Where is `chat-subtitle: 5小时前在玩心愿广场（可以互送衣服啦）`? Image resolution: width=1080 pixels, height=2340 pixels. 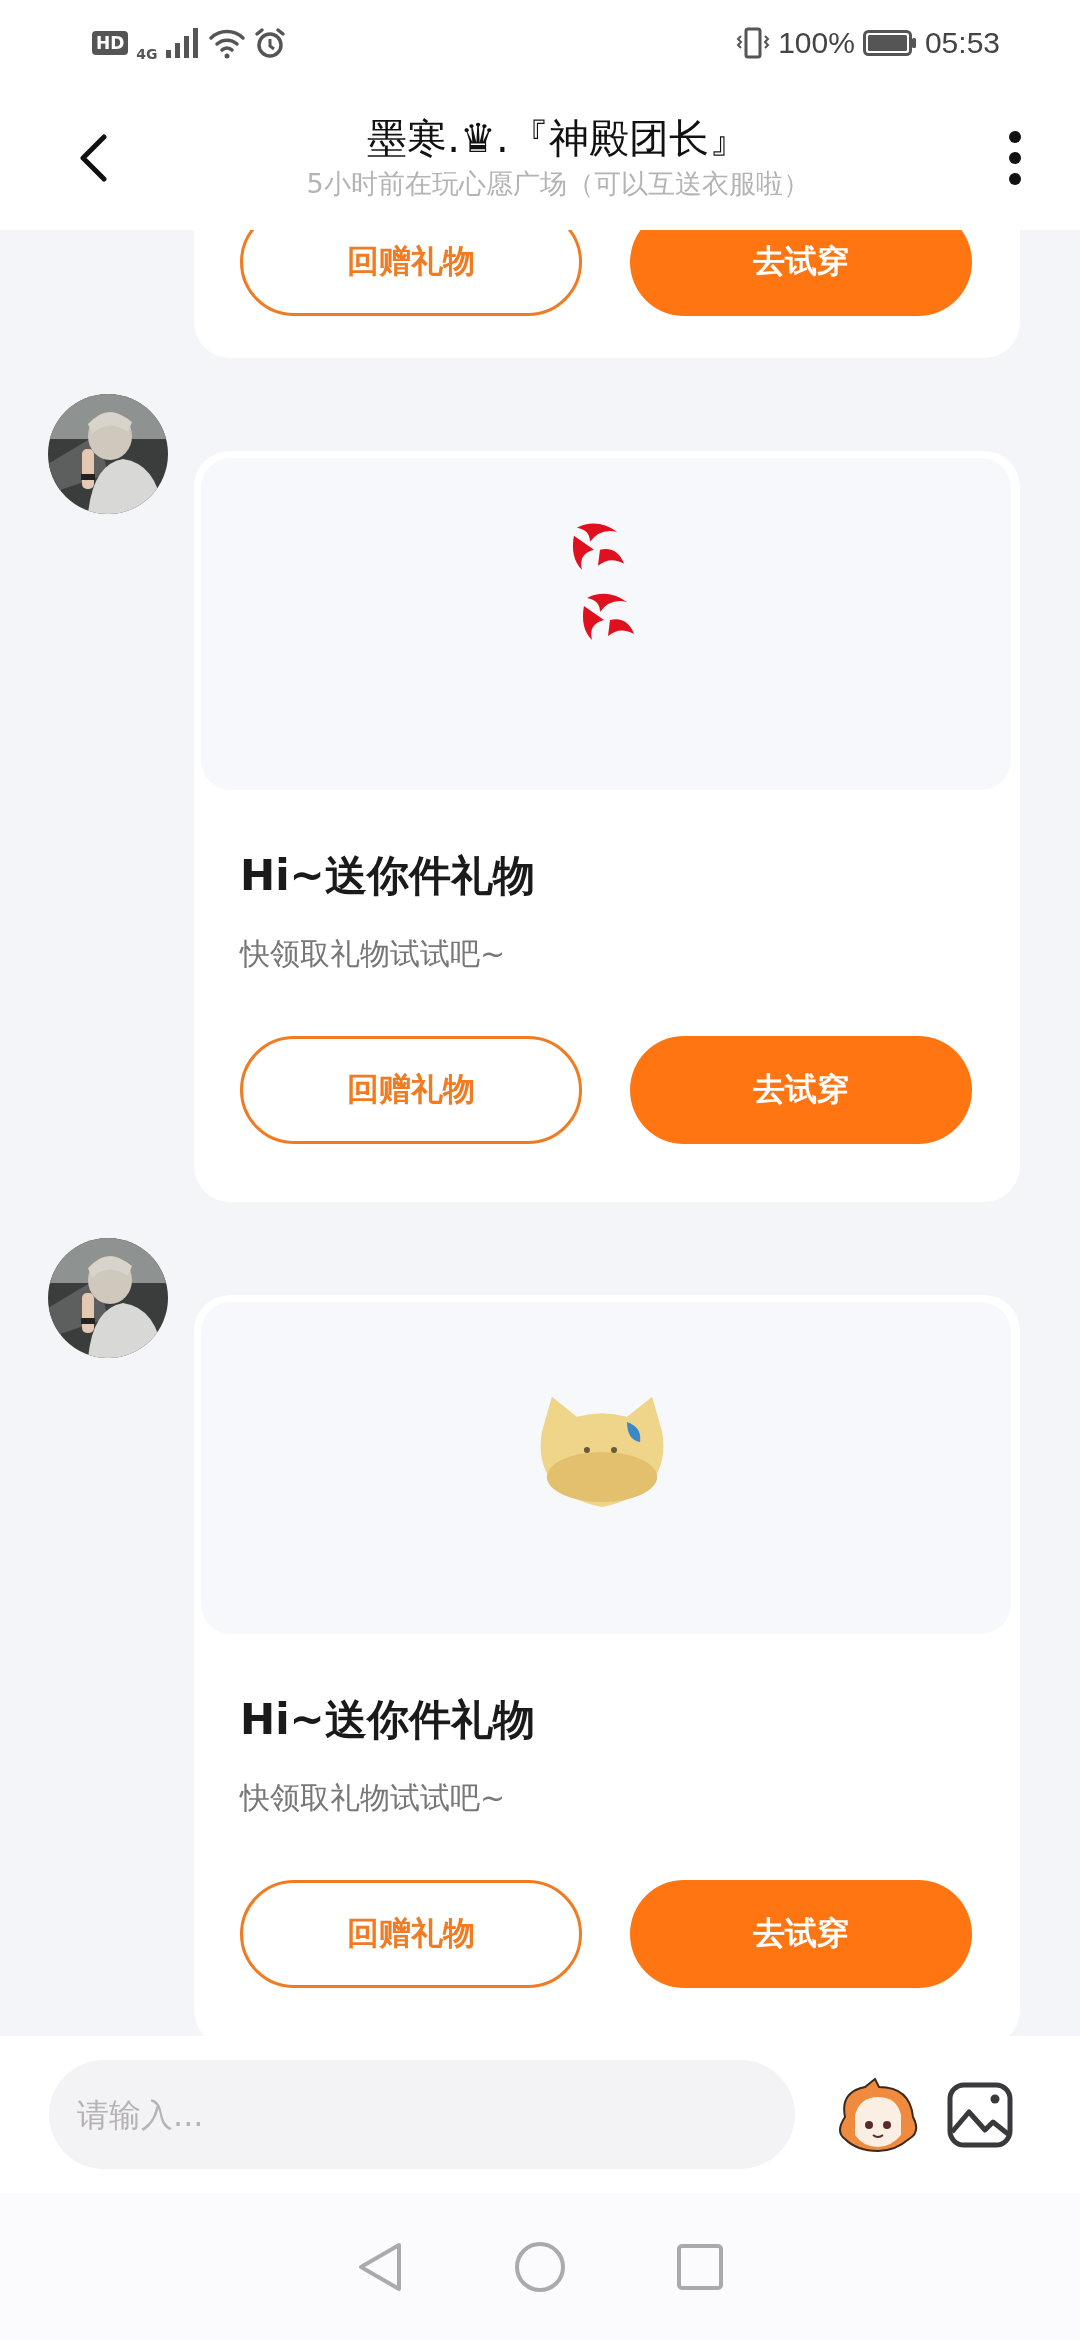
chat-subtitle: 5小时前在玩心愿广场（可以互送衣服啦） is located at coordinates (558, 183).